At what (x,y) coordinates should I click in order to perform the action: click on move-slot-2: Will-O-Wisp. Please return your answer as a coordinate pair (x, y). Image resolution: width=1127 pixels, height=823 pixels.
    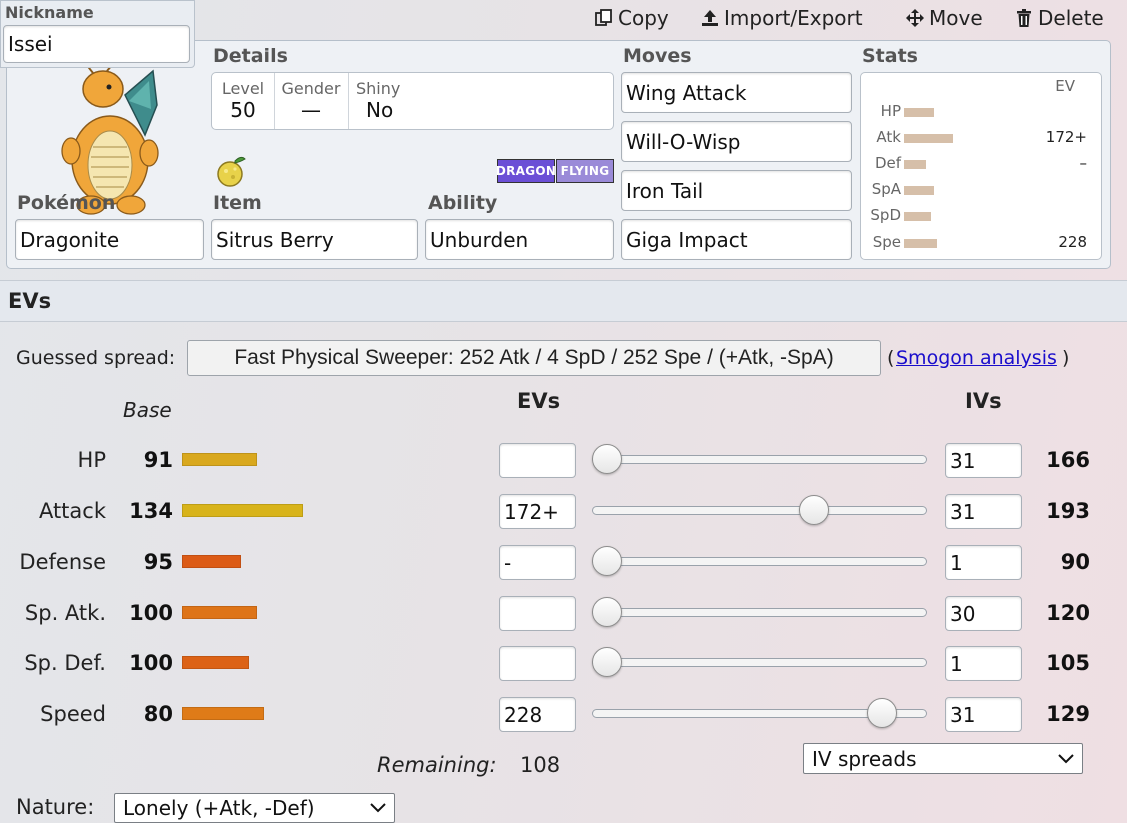
    Looking at the image, I should click on (736, 141).